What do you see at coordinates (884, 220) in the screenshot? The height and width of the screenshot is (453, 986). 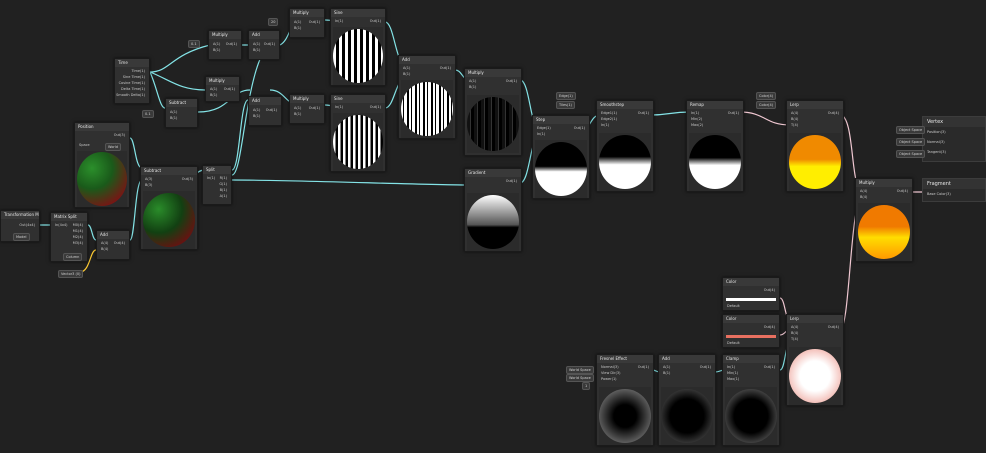 I see `multiply-node: Multiply A(4) B(4) Out(4)` at bounding box center [884, 220].